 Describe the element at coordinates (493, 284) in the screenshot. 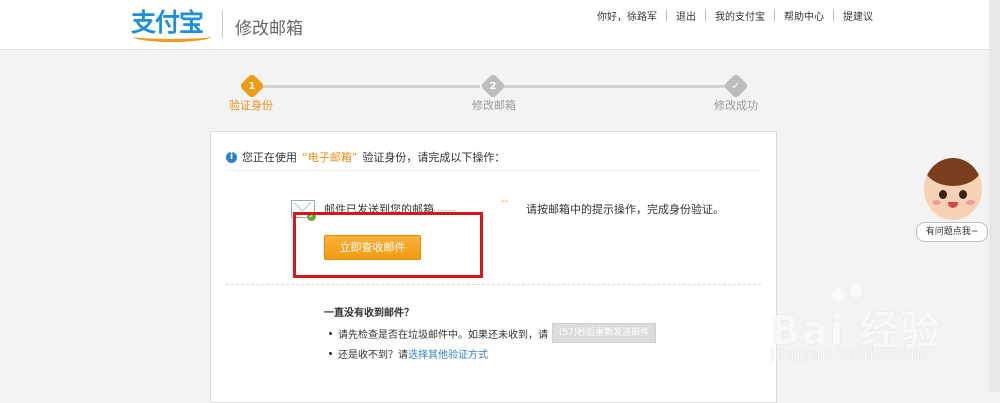

I see `dashed-divider` at that location.